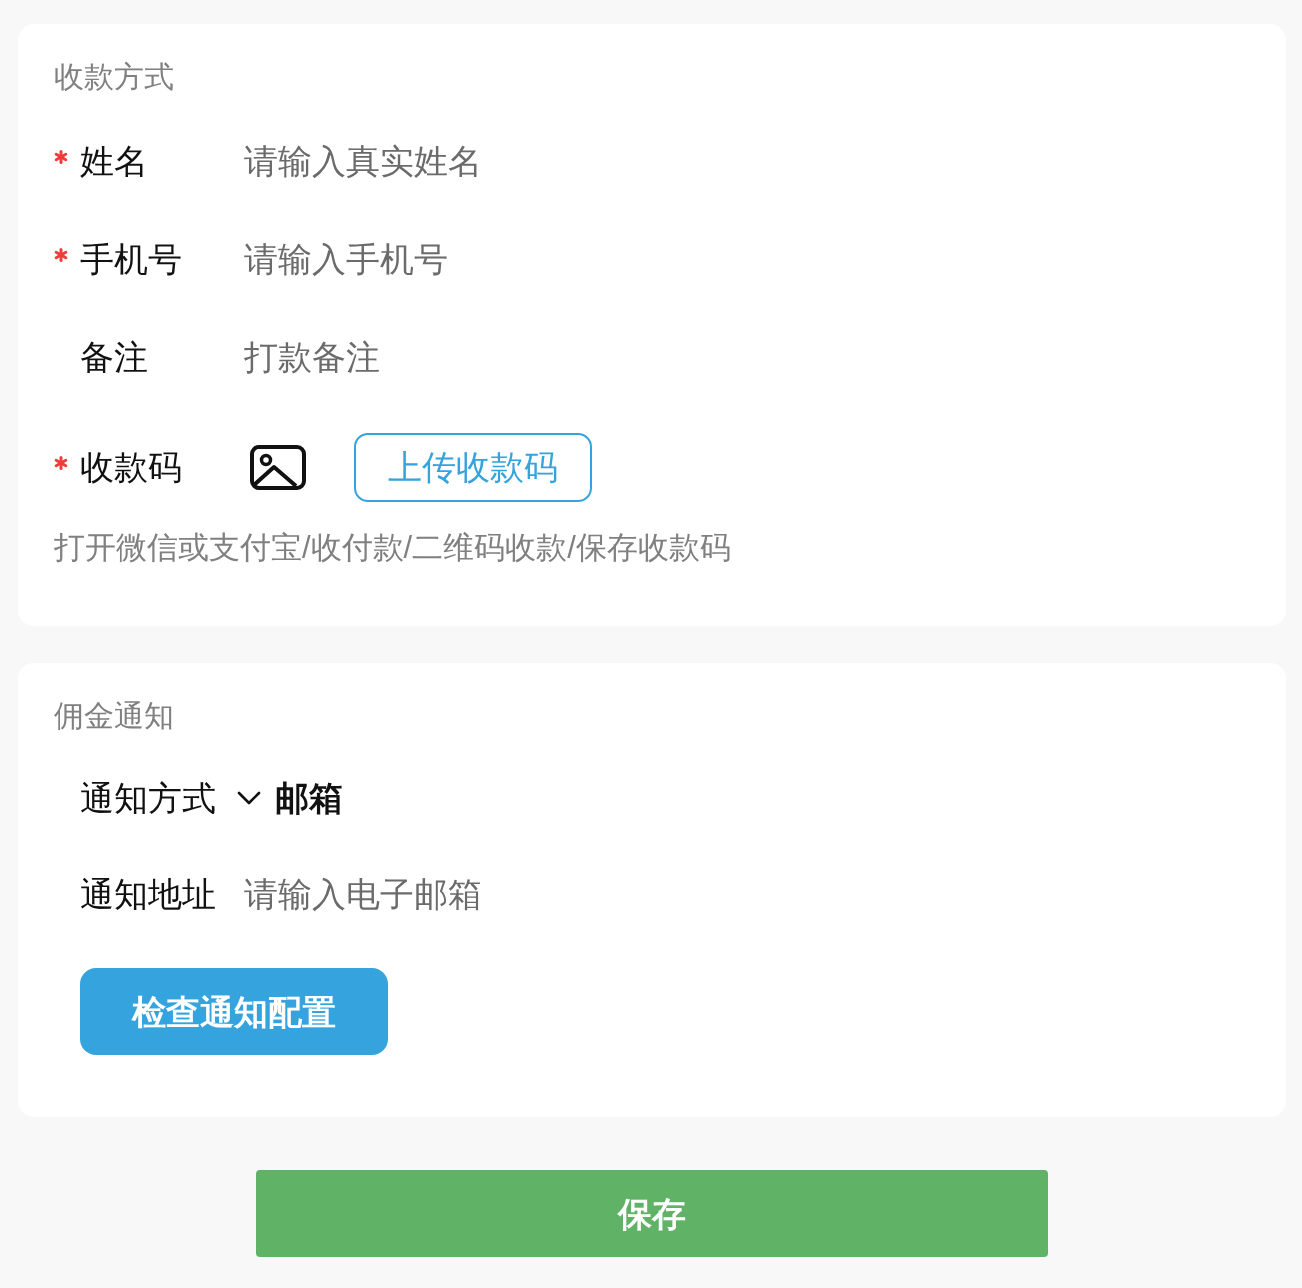 The image size is (1302, 1288). I want to click on hint-text: 打开微信或支付宝/收付款/二维码收款/保存收款码, so click(393, 548).